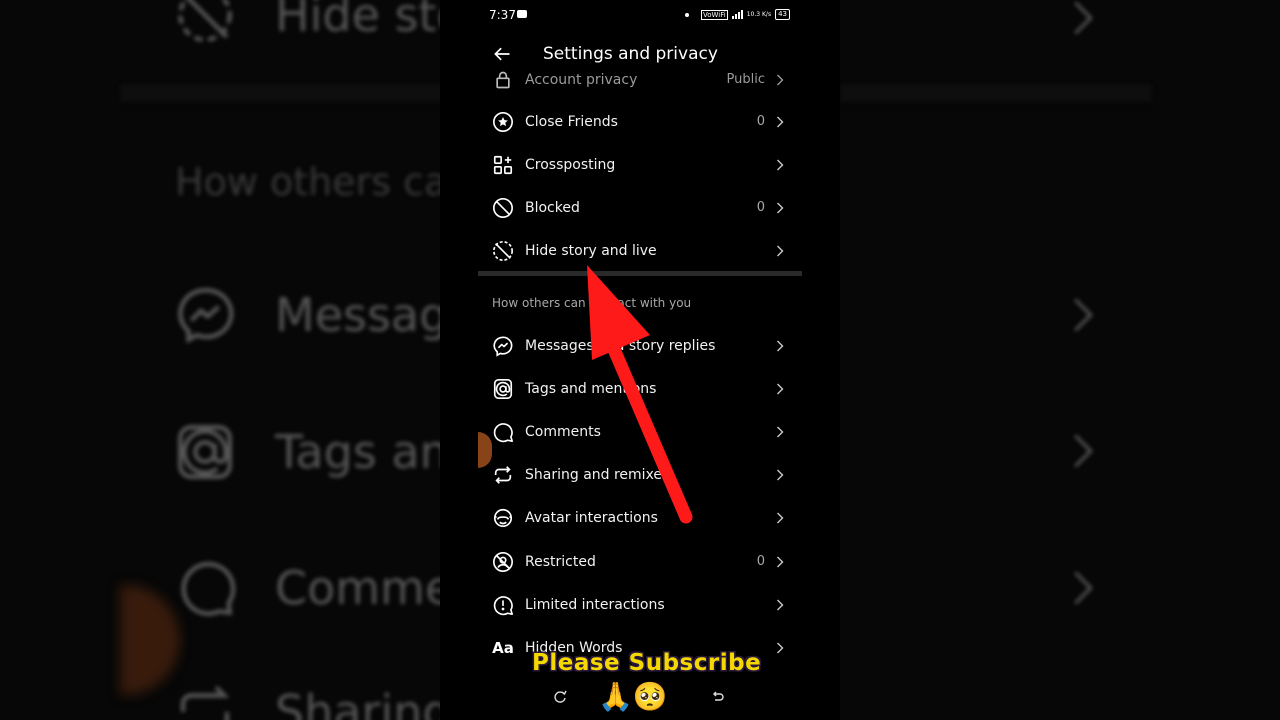 The width and height of the screenshot is (1280, 720). Describe the element at coordinates (502, 15) in the screenshot. I see `status-time: 7:37` at that location.